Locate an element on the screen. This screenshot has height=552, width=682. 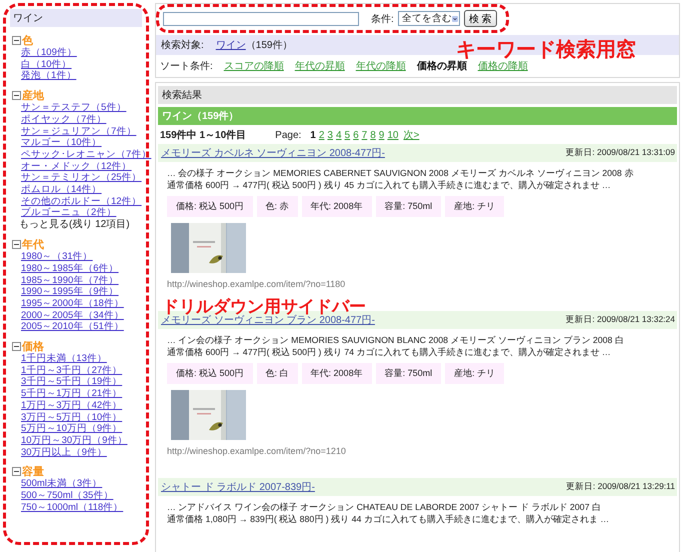
facet-link: 1千円未満（13件） is located at coordinates (64, 359).